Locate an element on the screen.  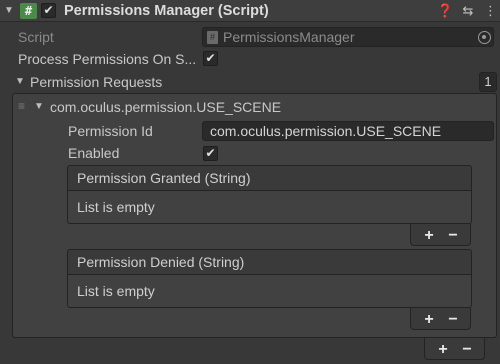
denied-remove-button: − is located at coordinates (453, 320).